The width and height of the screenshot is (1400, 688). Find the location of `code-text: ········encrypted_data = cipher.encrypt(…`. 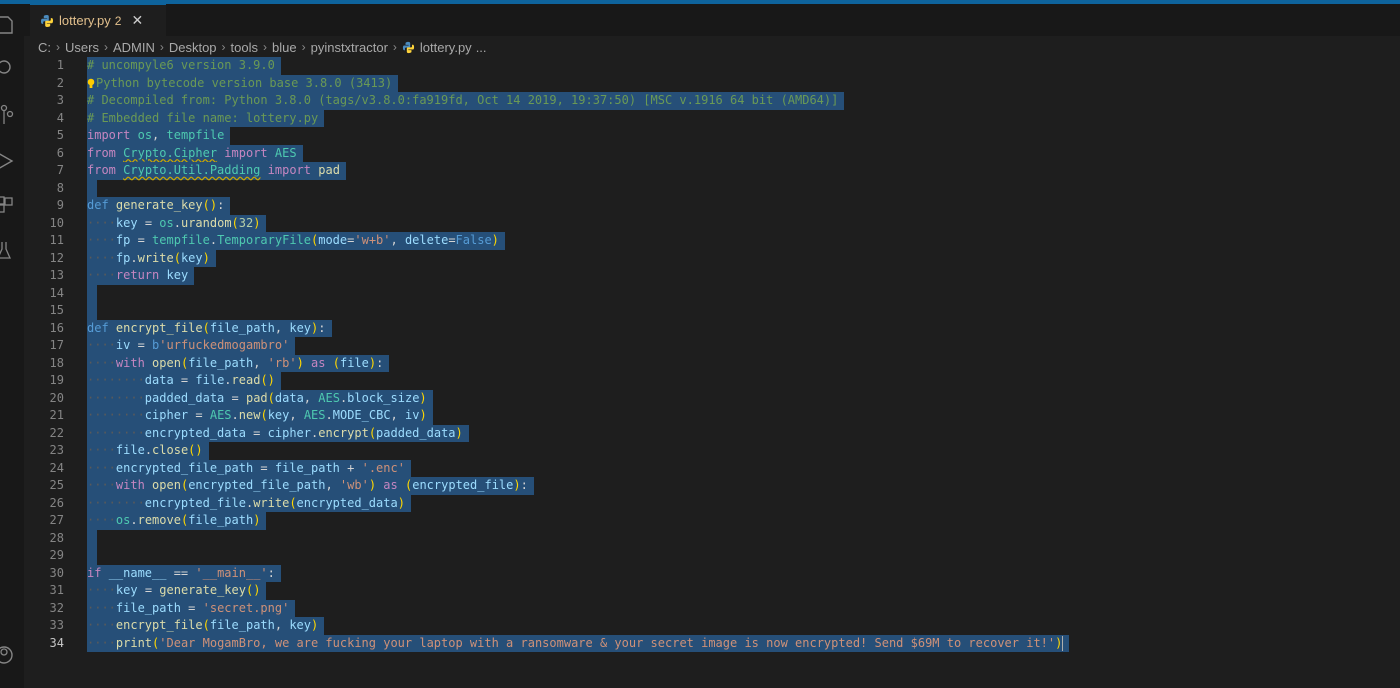

code-text: ········encrypted_data = cipher.encrypt(… is located at coordinates (275, 432).